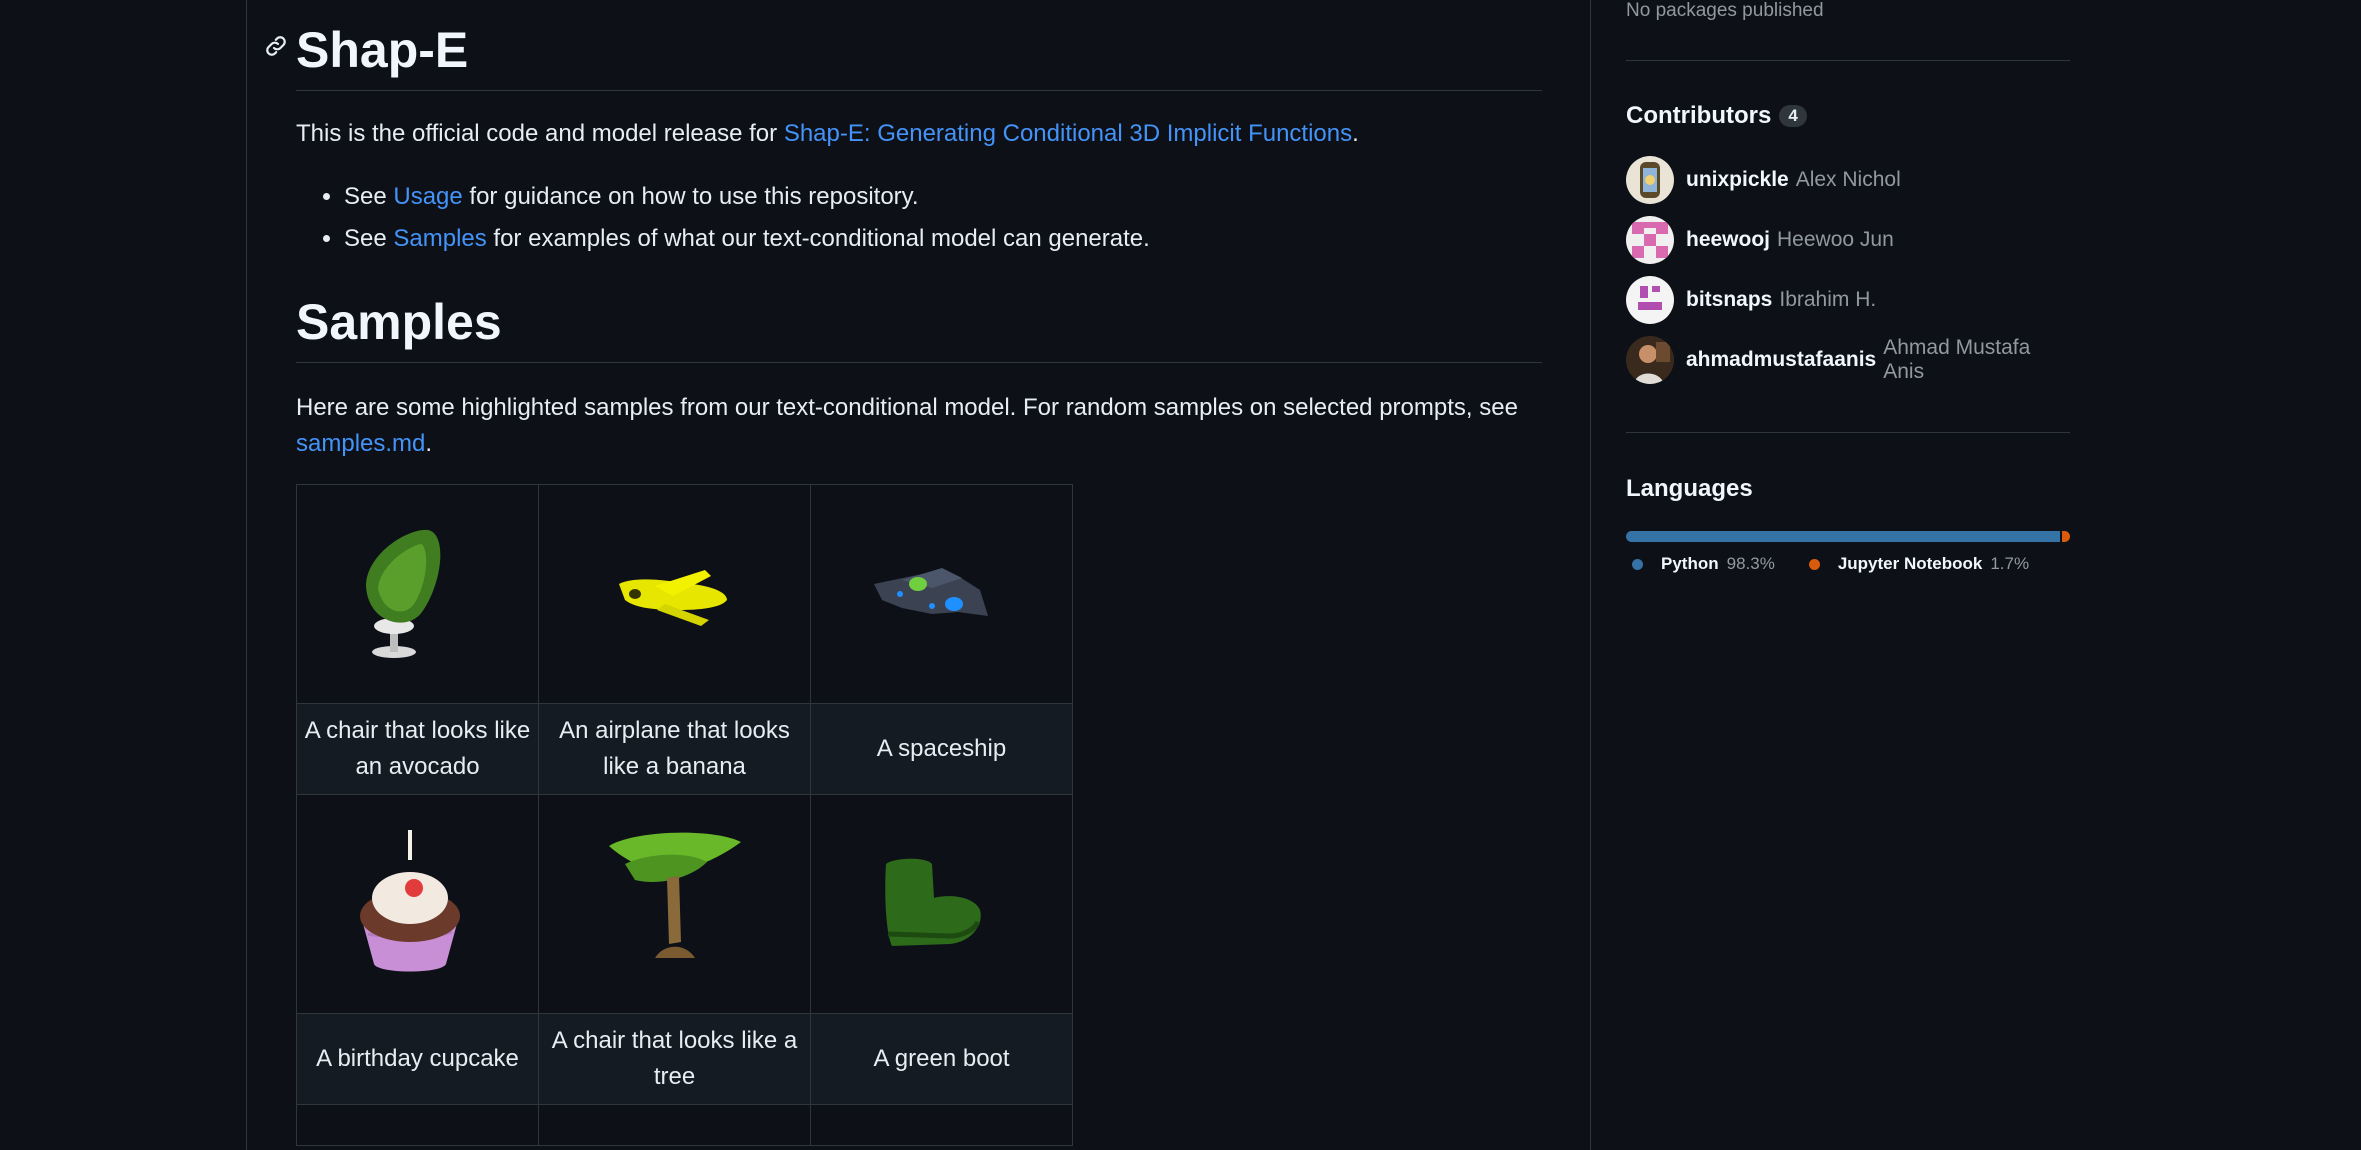  What do you see at coordinates (1699, 115) in the screenshot?
I see `contributors-title: Contributors` at bounding box center [1699, 115].